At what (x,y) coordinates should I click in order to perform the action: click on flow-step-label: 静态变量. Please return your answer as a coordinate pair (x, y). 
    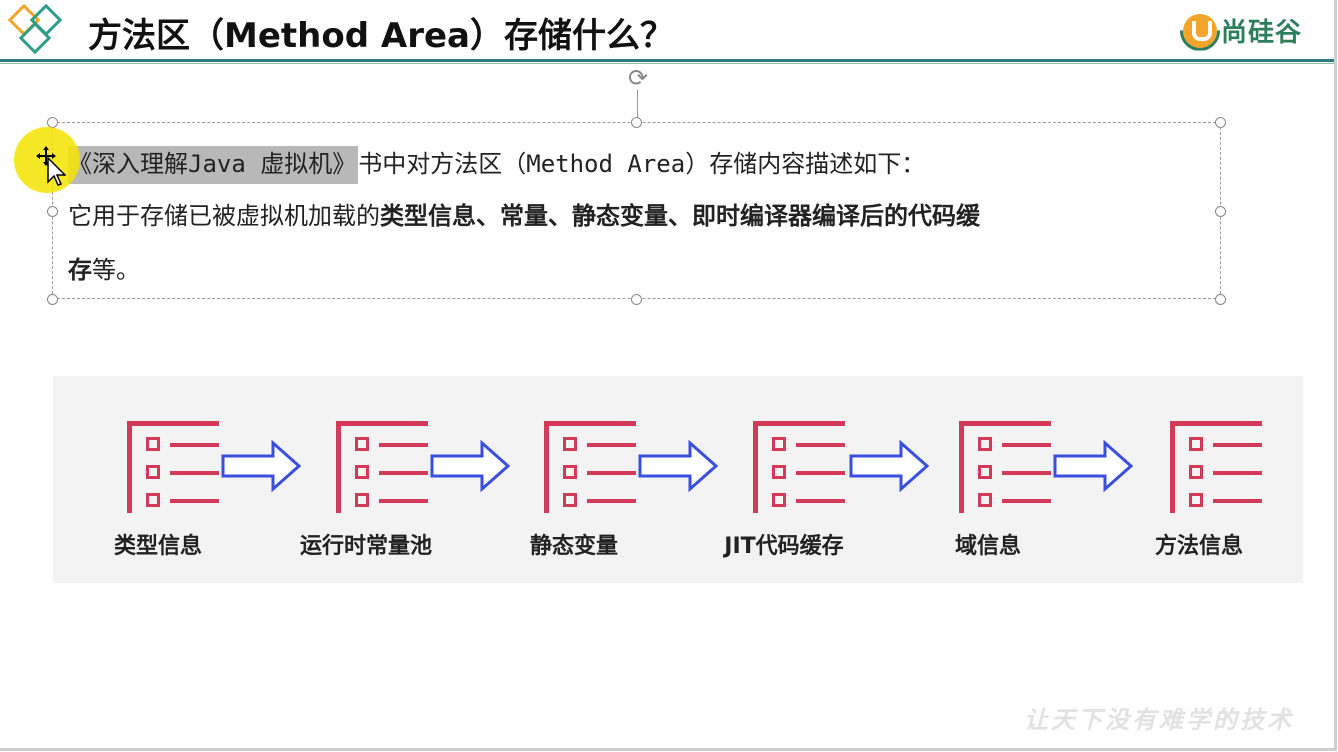
    Looking at the image, I should click on (574, 546).